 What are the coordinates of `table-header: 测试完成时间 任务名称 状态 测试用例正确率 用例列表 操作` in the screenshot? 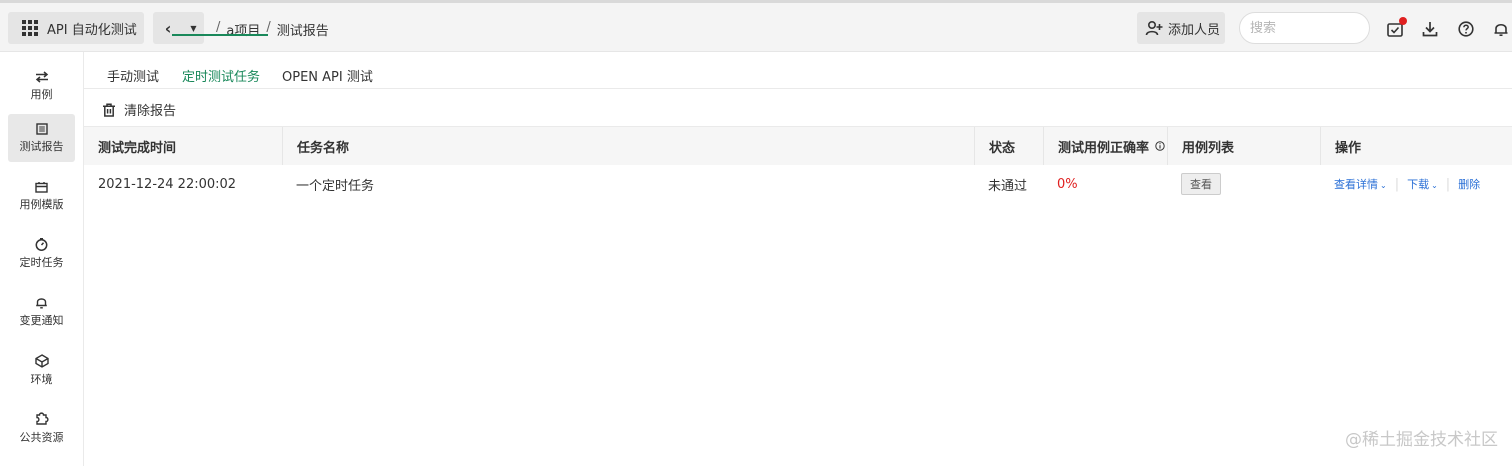 It's located at (798, 146).